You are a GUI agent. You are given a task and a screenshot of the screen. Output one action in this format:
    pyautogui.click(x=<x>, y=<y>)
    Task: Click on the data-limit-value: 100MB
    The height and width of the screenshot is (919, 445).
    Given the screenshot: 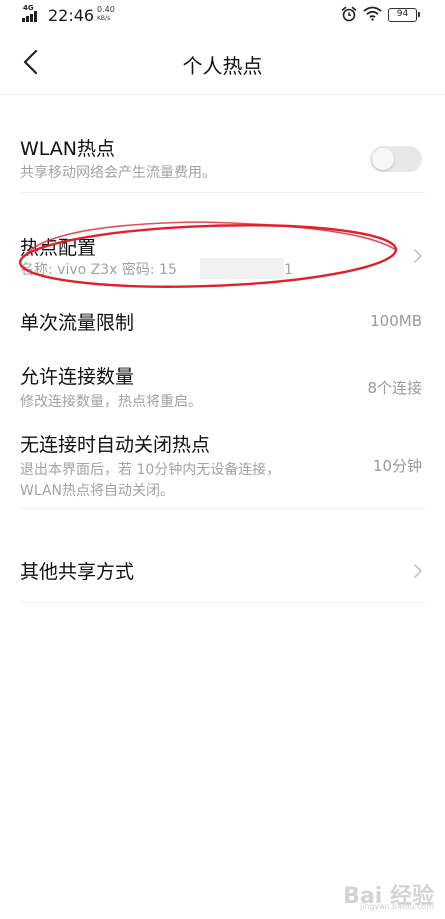 What is the action you would take?
    pyautogui.click(x=396, y=321)
    